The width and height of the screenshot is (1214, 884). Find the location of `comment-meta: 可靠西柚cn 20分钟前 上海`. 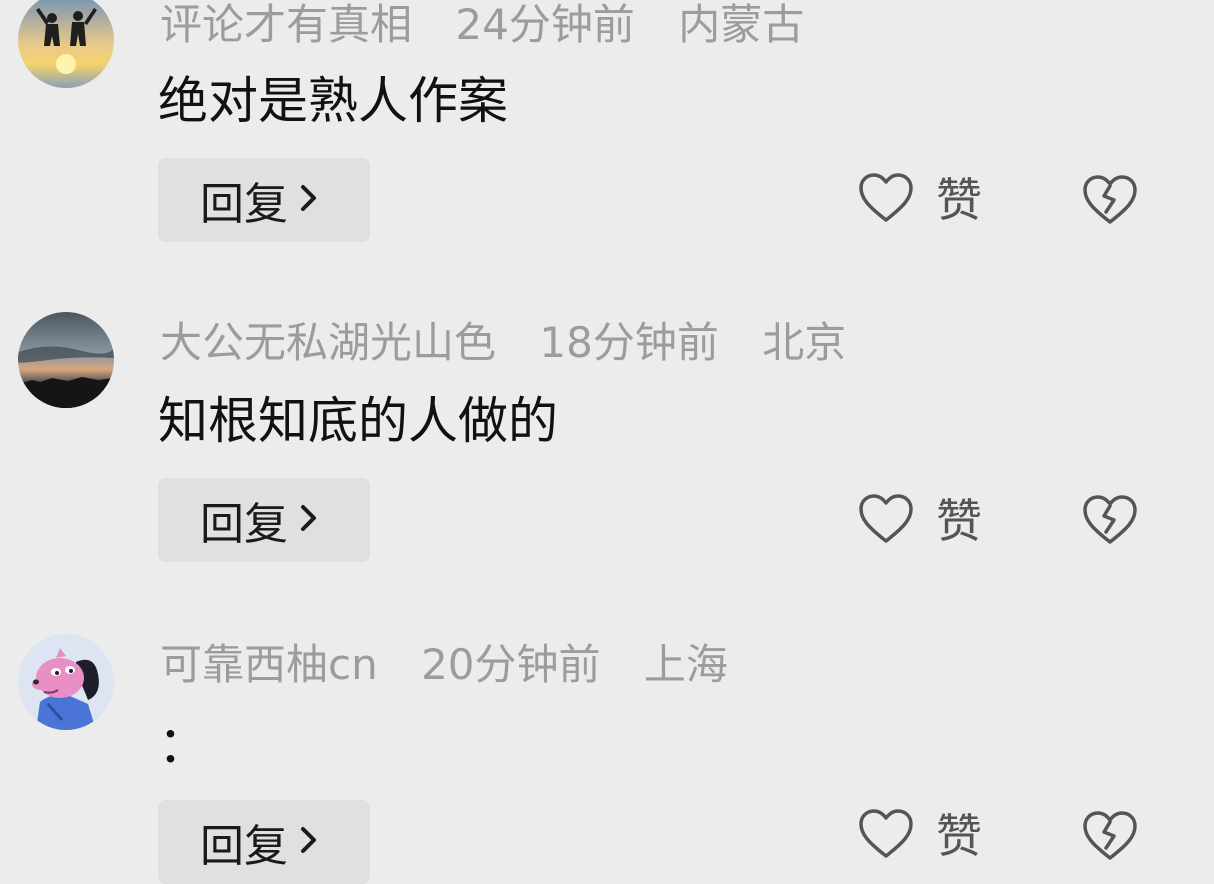

comment-meta: 可靠西柚cn 20分钟前 上海 is located at coordinates (459, 665).